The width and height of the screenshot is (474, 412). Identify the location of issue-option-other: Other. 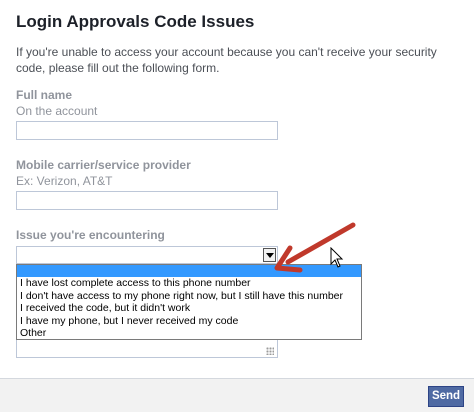
(189, 333).